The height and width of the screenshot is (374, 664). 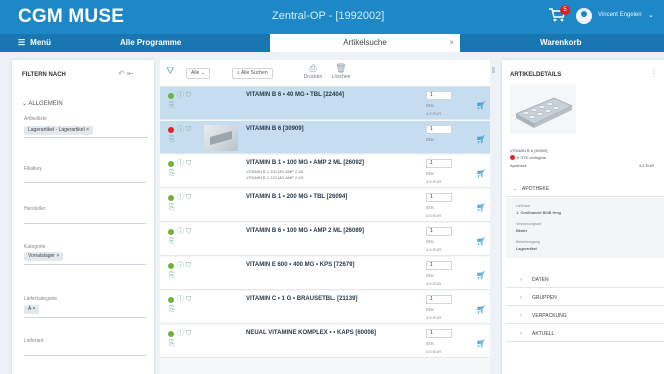 I want to click on apo-value: 1. Großhandel BMB Hmg, so click(x=538, y=212).